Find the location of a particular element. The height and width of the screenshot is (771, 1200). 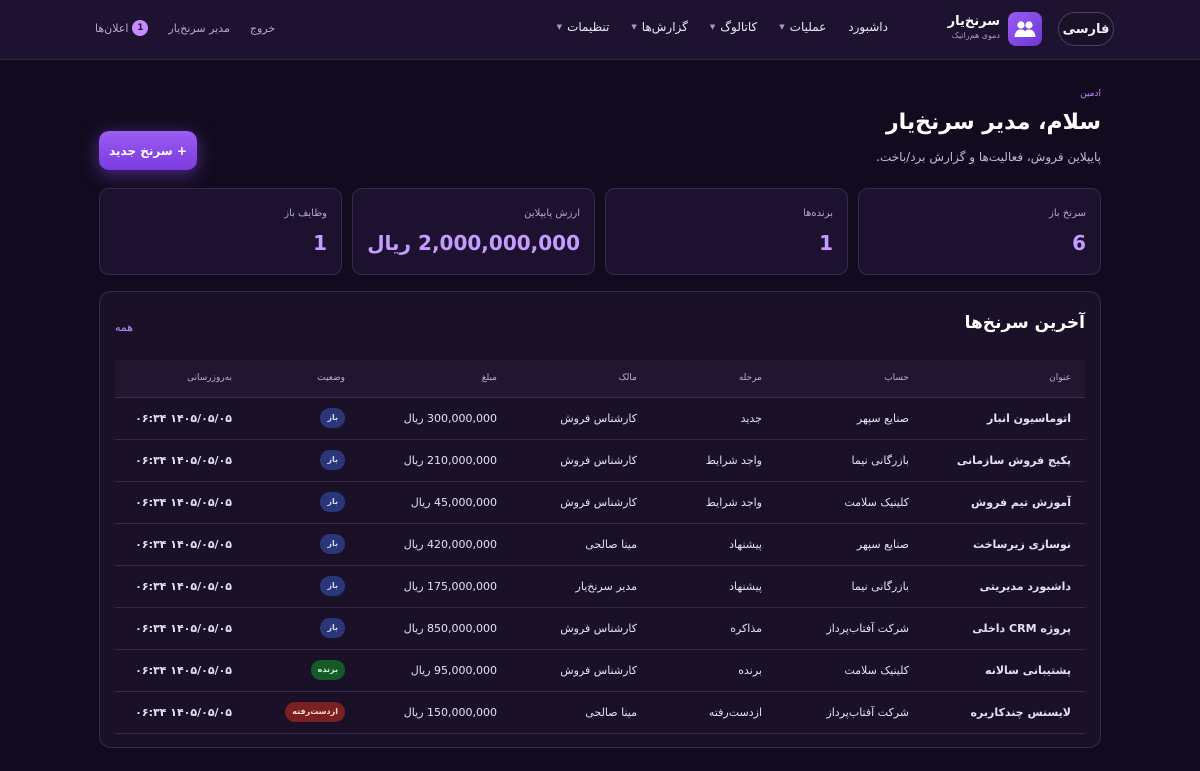

cell-stage: برنده is located at coordinates (713, 670).